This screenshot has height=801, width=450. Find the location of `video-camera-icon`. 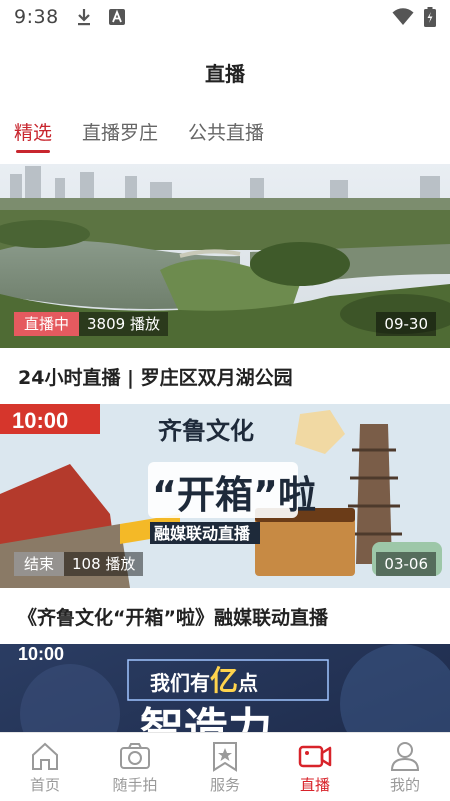

video-camera-icon is located at coordinates (315, 756).